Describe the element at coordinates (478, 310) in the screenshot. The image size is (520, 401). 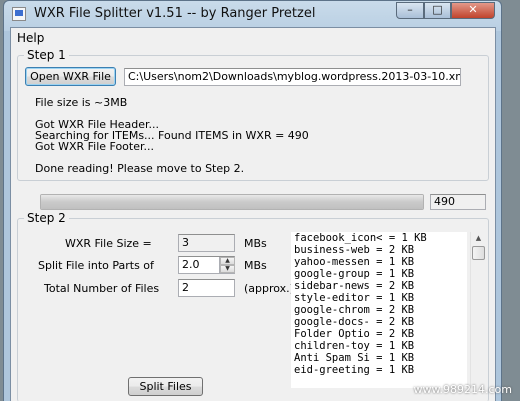
I see `file-list-scrollbar: ▲` at that location.